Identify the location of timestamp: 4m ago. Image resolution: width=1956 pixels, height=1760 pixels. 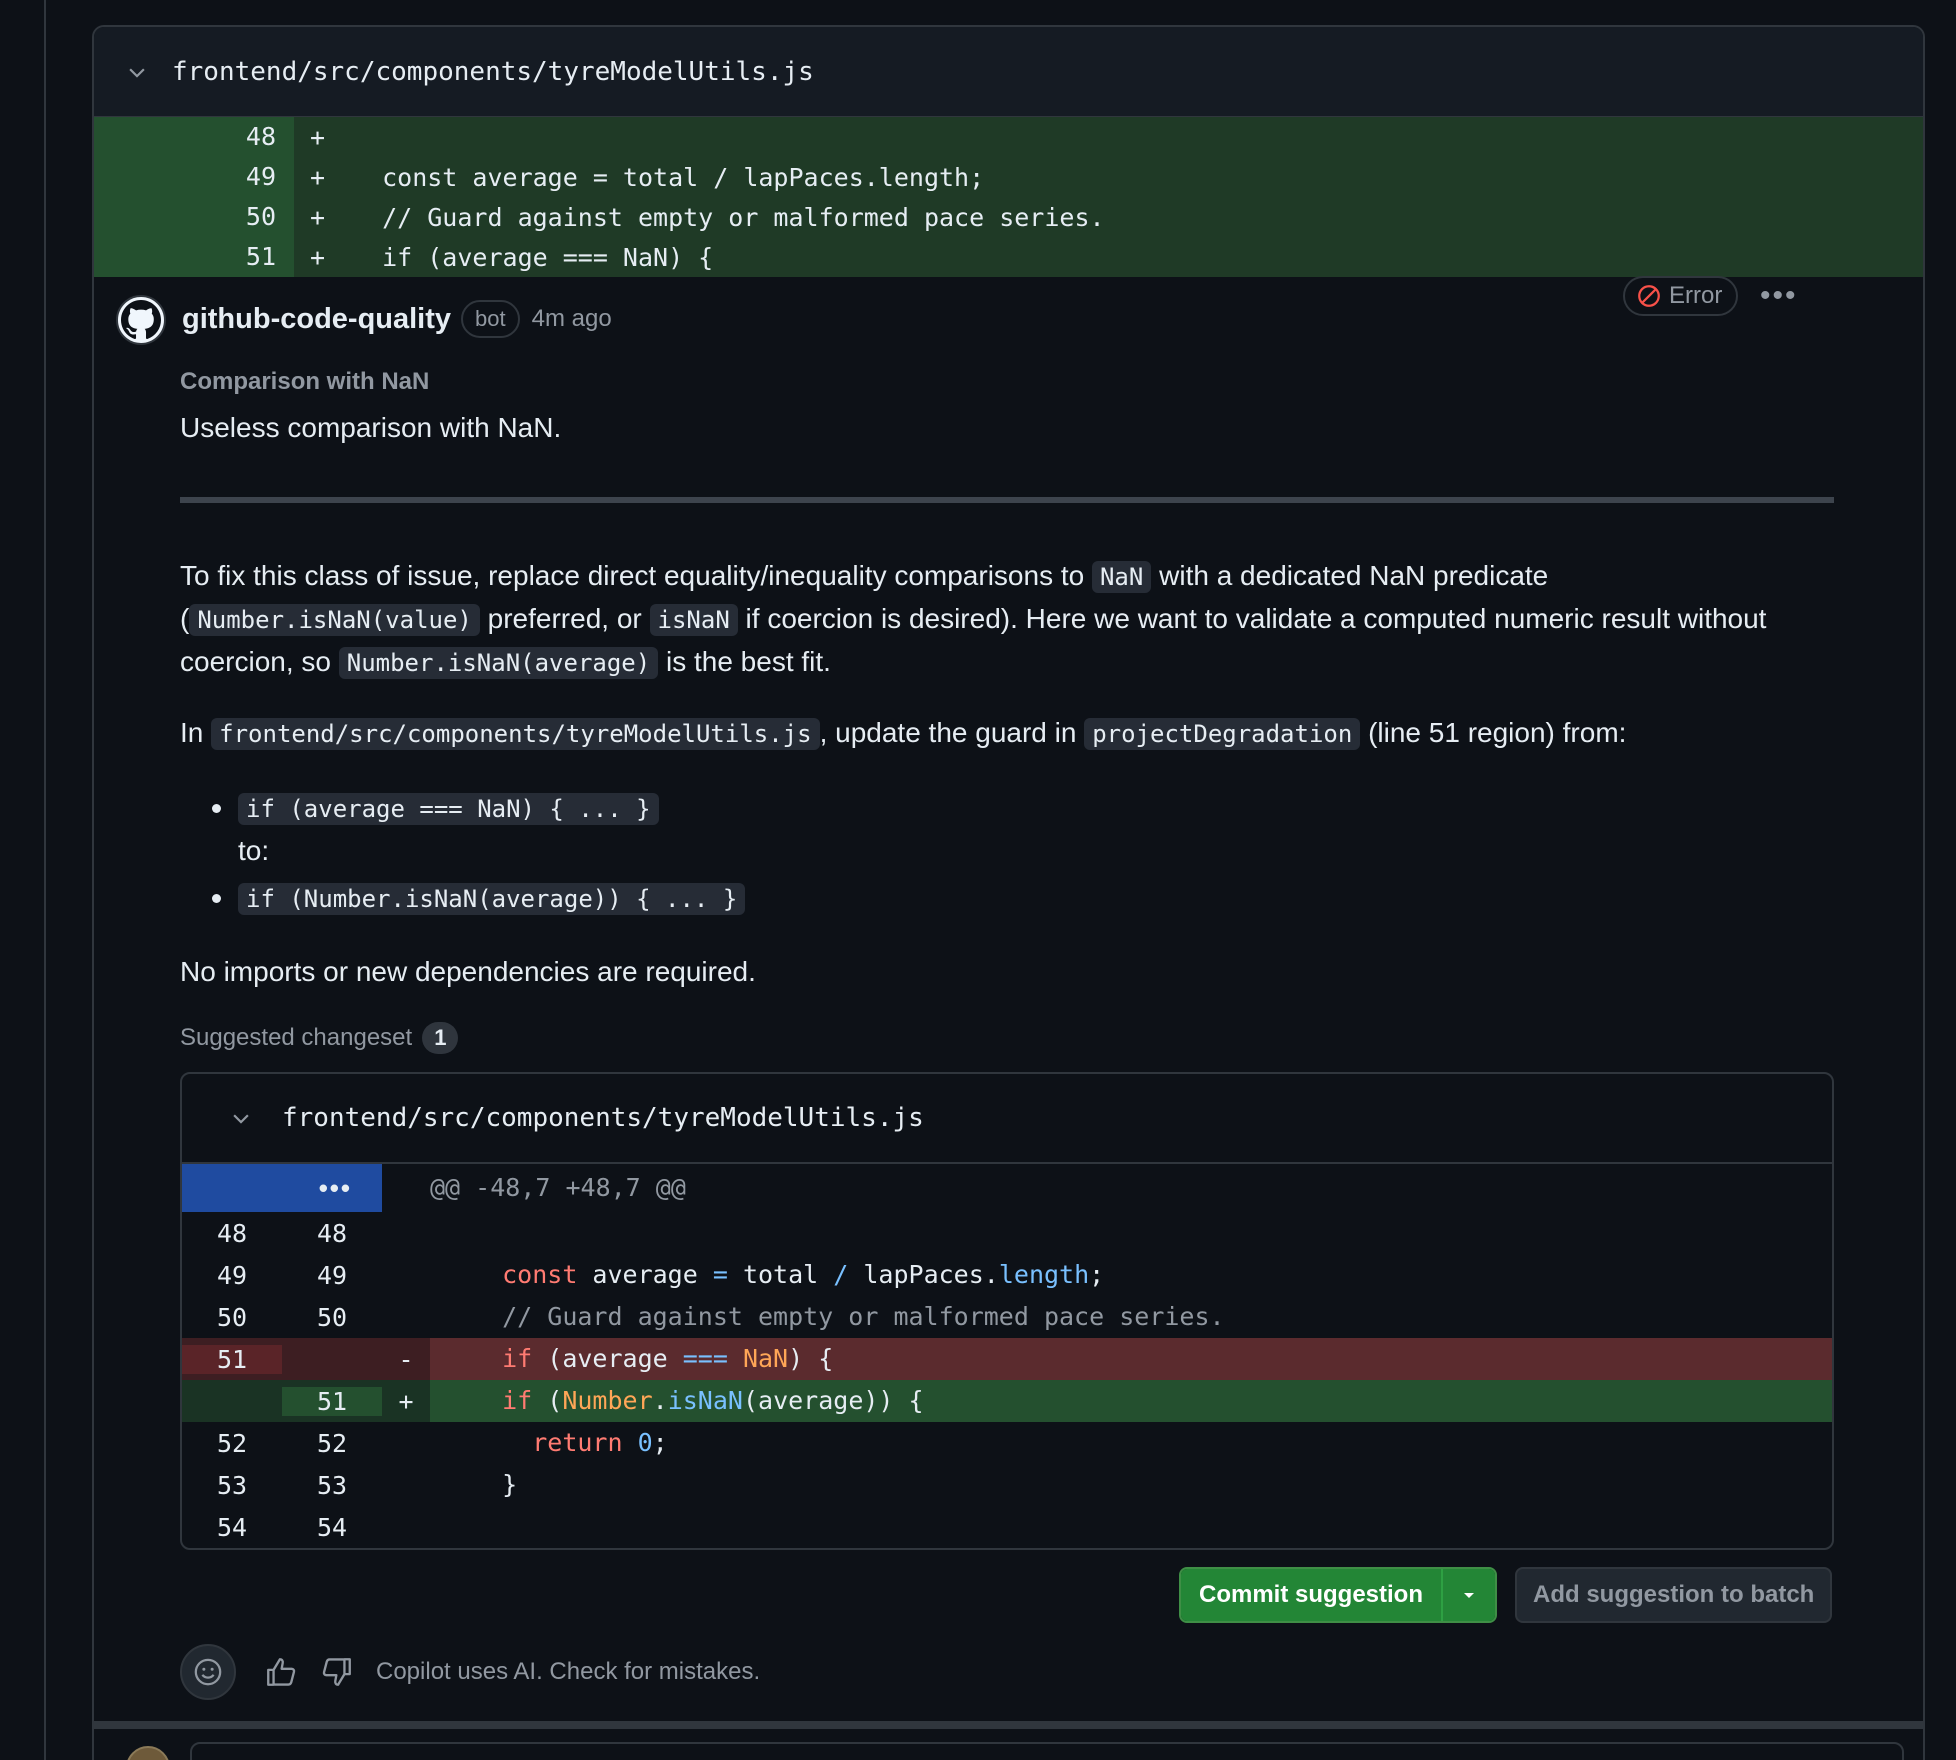
(572, 319).